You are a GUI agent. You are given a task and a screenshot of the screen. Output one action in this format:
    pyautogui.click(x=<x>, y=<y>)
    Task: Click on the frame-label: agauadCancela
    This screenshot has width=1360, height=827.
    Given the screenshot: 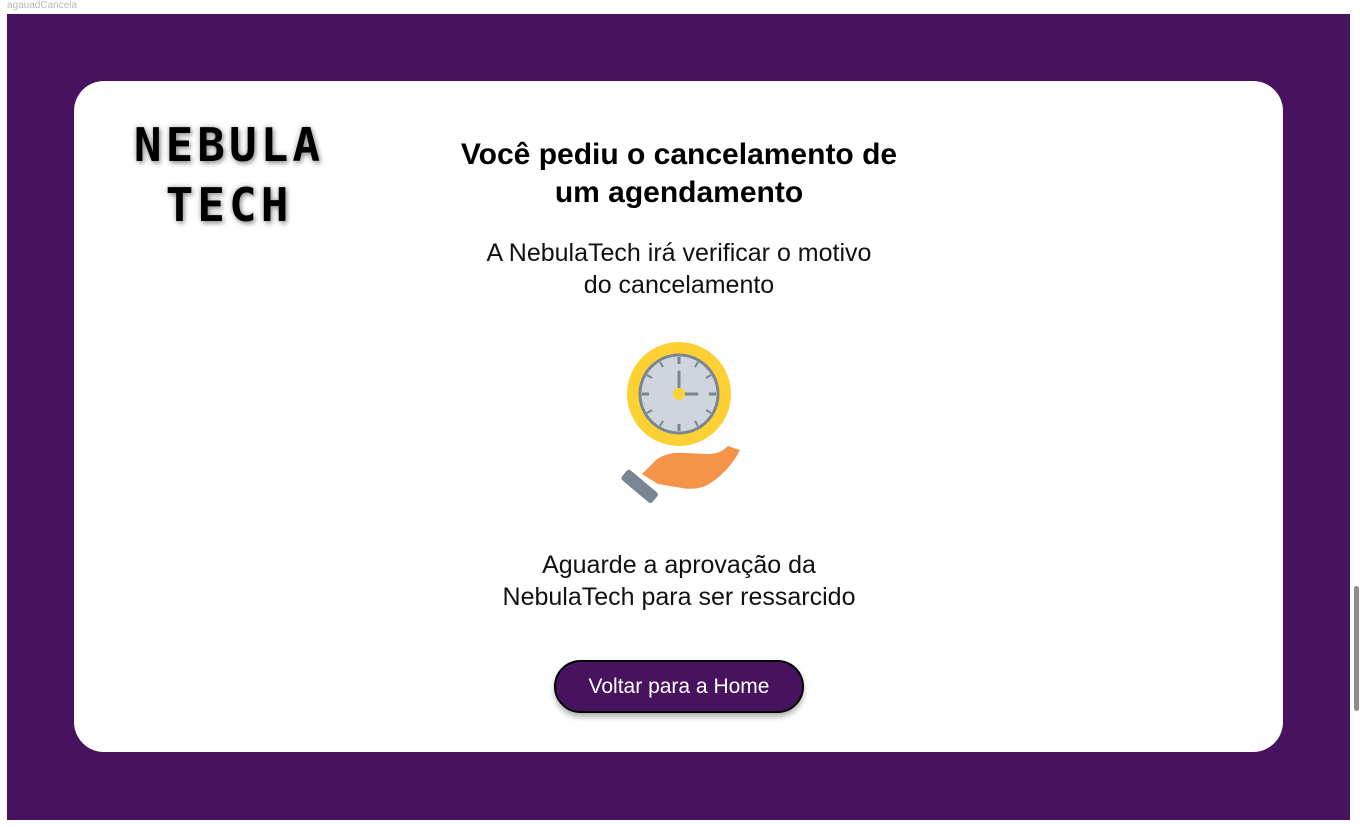 What is the action you would take?
    pyautogui.click(x=42, y=5)
    